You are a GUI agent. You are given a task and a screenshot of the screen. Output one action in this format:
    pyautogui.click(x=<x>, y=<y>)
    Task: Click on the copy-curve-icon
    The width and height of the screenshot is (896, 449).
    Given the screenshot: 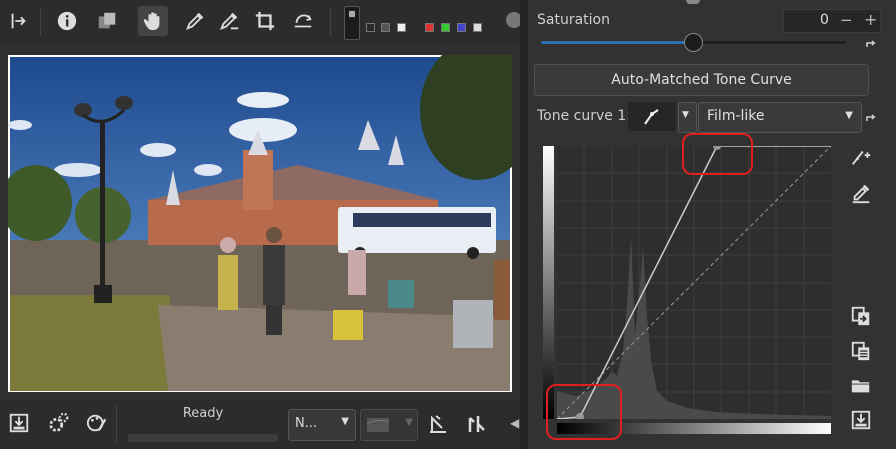 What is the action you would take?
    pyautogui.click(x=861, y=351)
    